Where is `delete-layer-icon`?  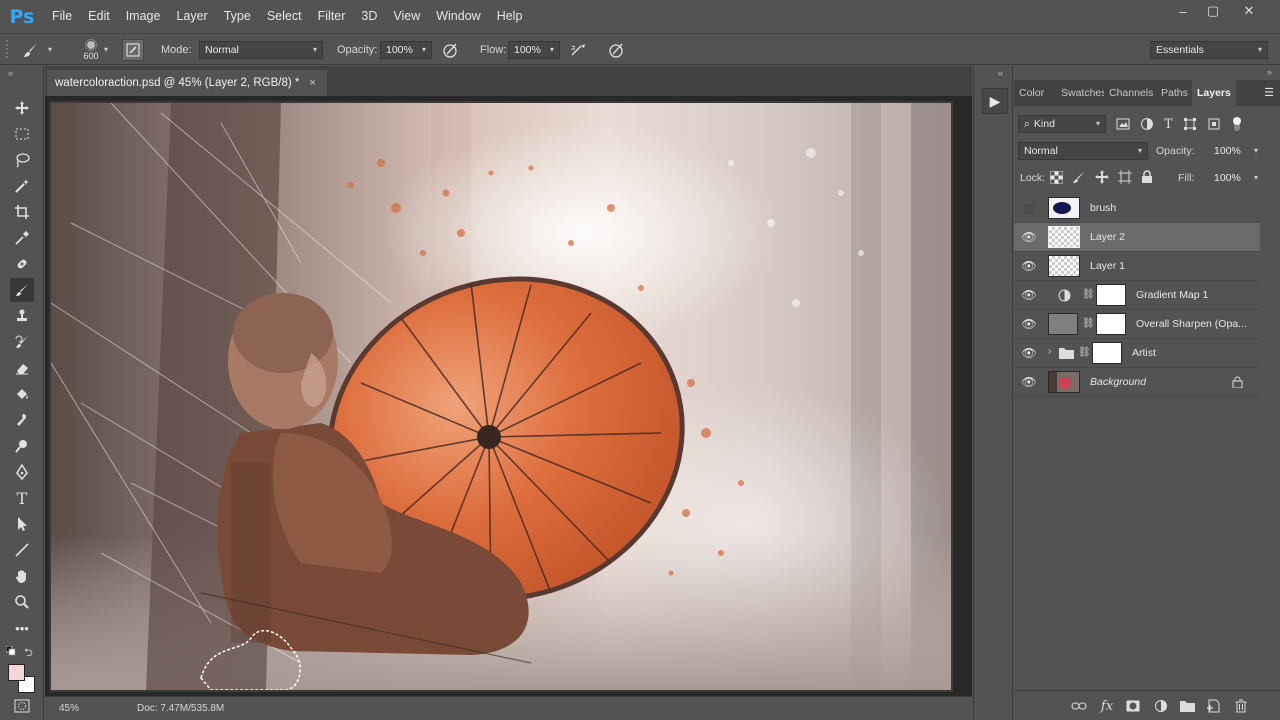 delete-layer-icon is located at coordinates (1241, 706).